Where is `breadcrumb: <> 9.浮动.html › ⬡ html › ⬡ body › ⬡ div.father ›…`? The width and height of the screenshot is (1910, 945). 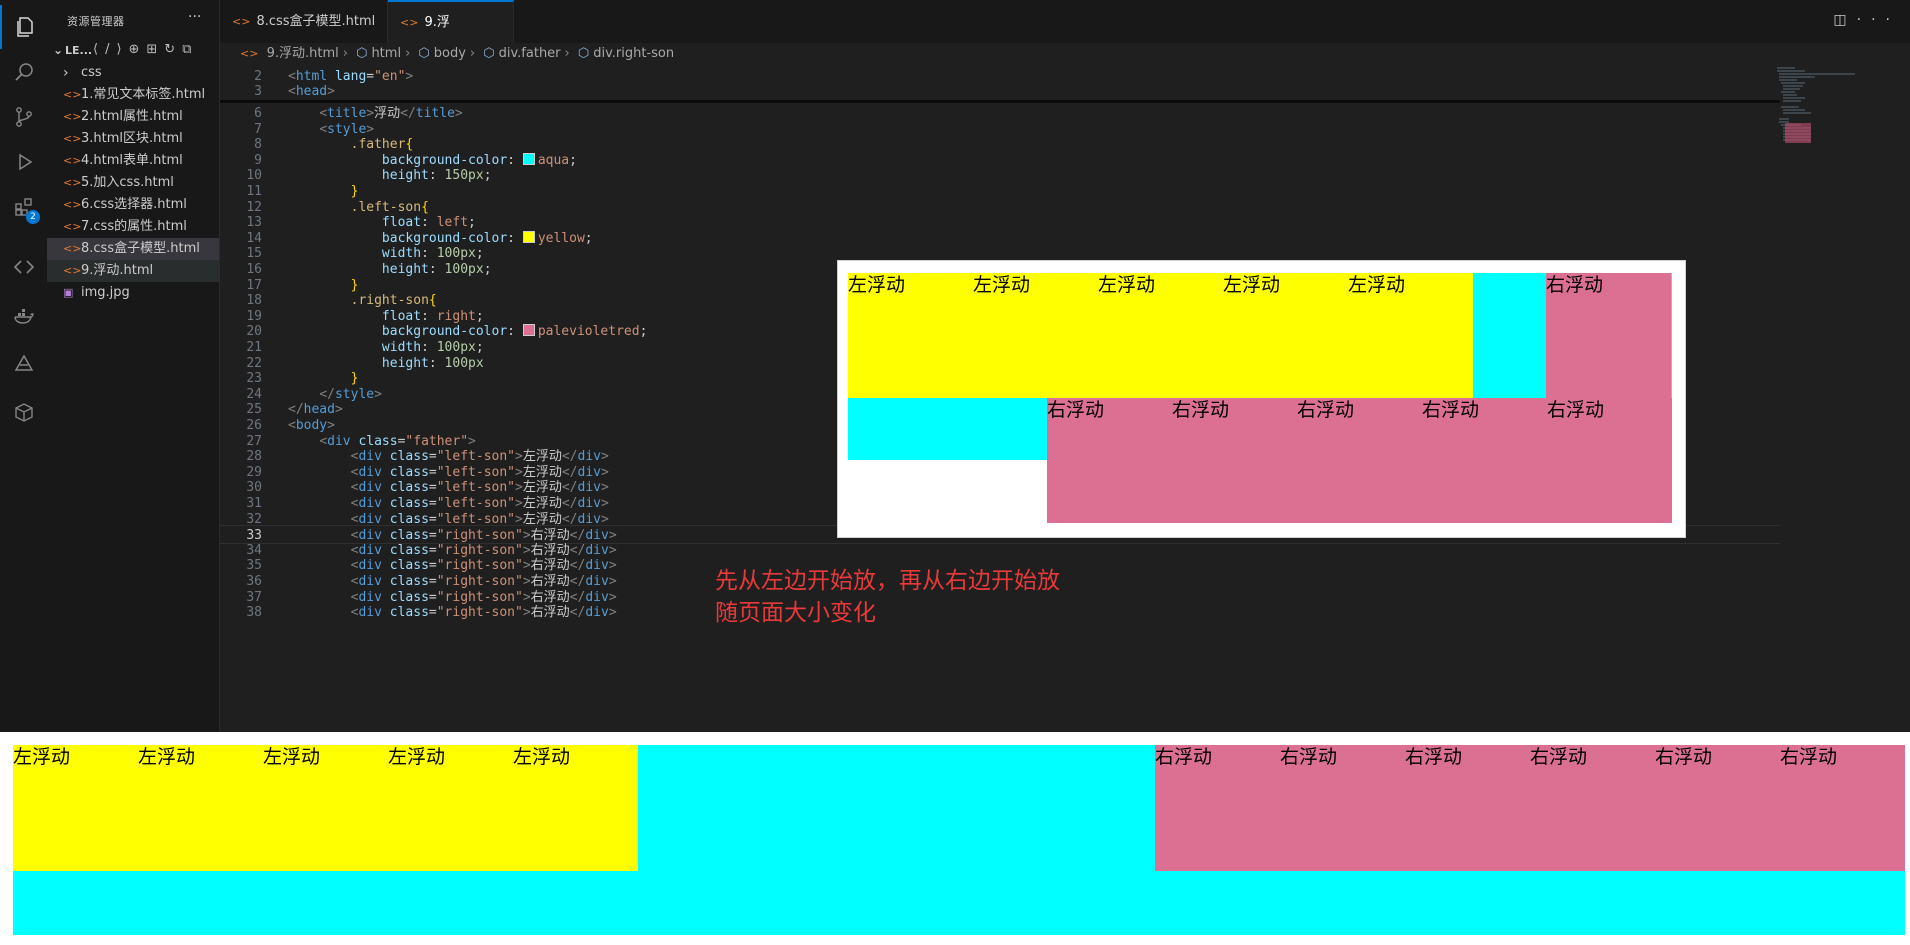
breadcrumb: <> 9.浮动.html › ⬡ html › ⬡ body › ⬡ div.father ›… is located at coordinates (1065, 54).